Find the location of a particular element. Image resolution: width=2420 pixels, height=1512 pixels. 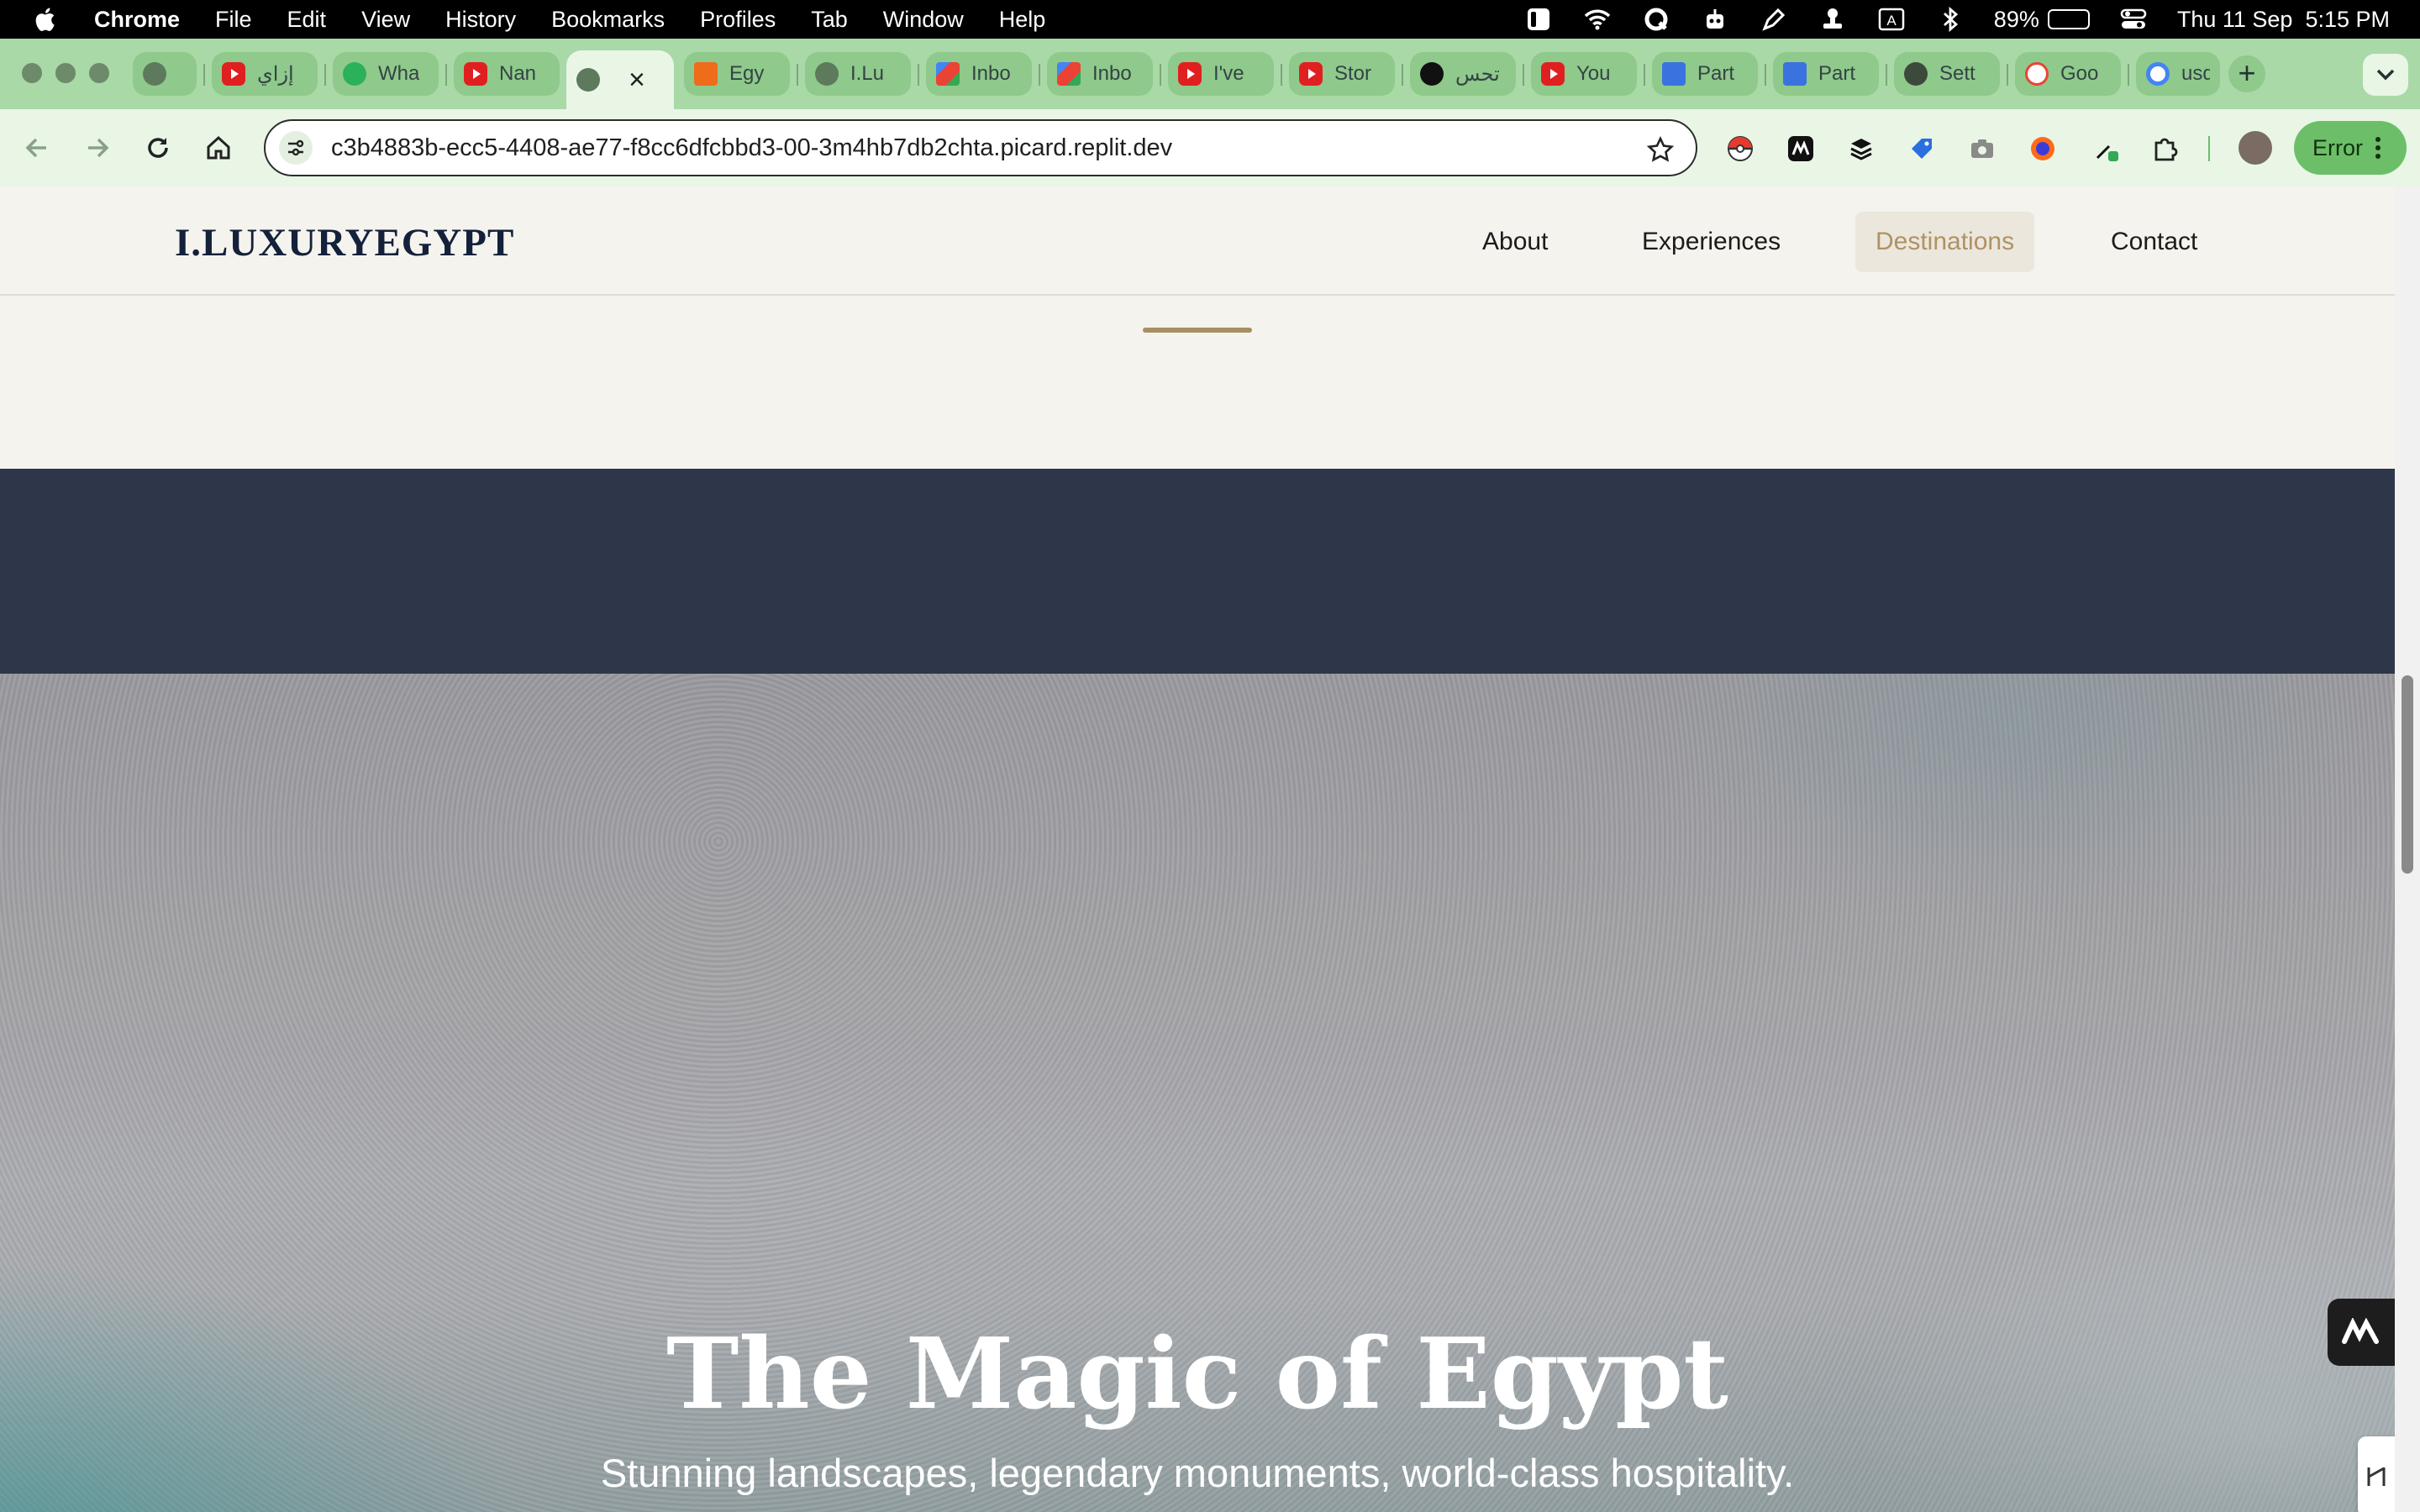

tab-google-password: Goo is located at coordinates (2068, 74).